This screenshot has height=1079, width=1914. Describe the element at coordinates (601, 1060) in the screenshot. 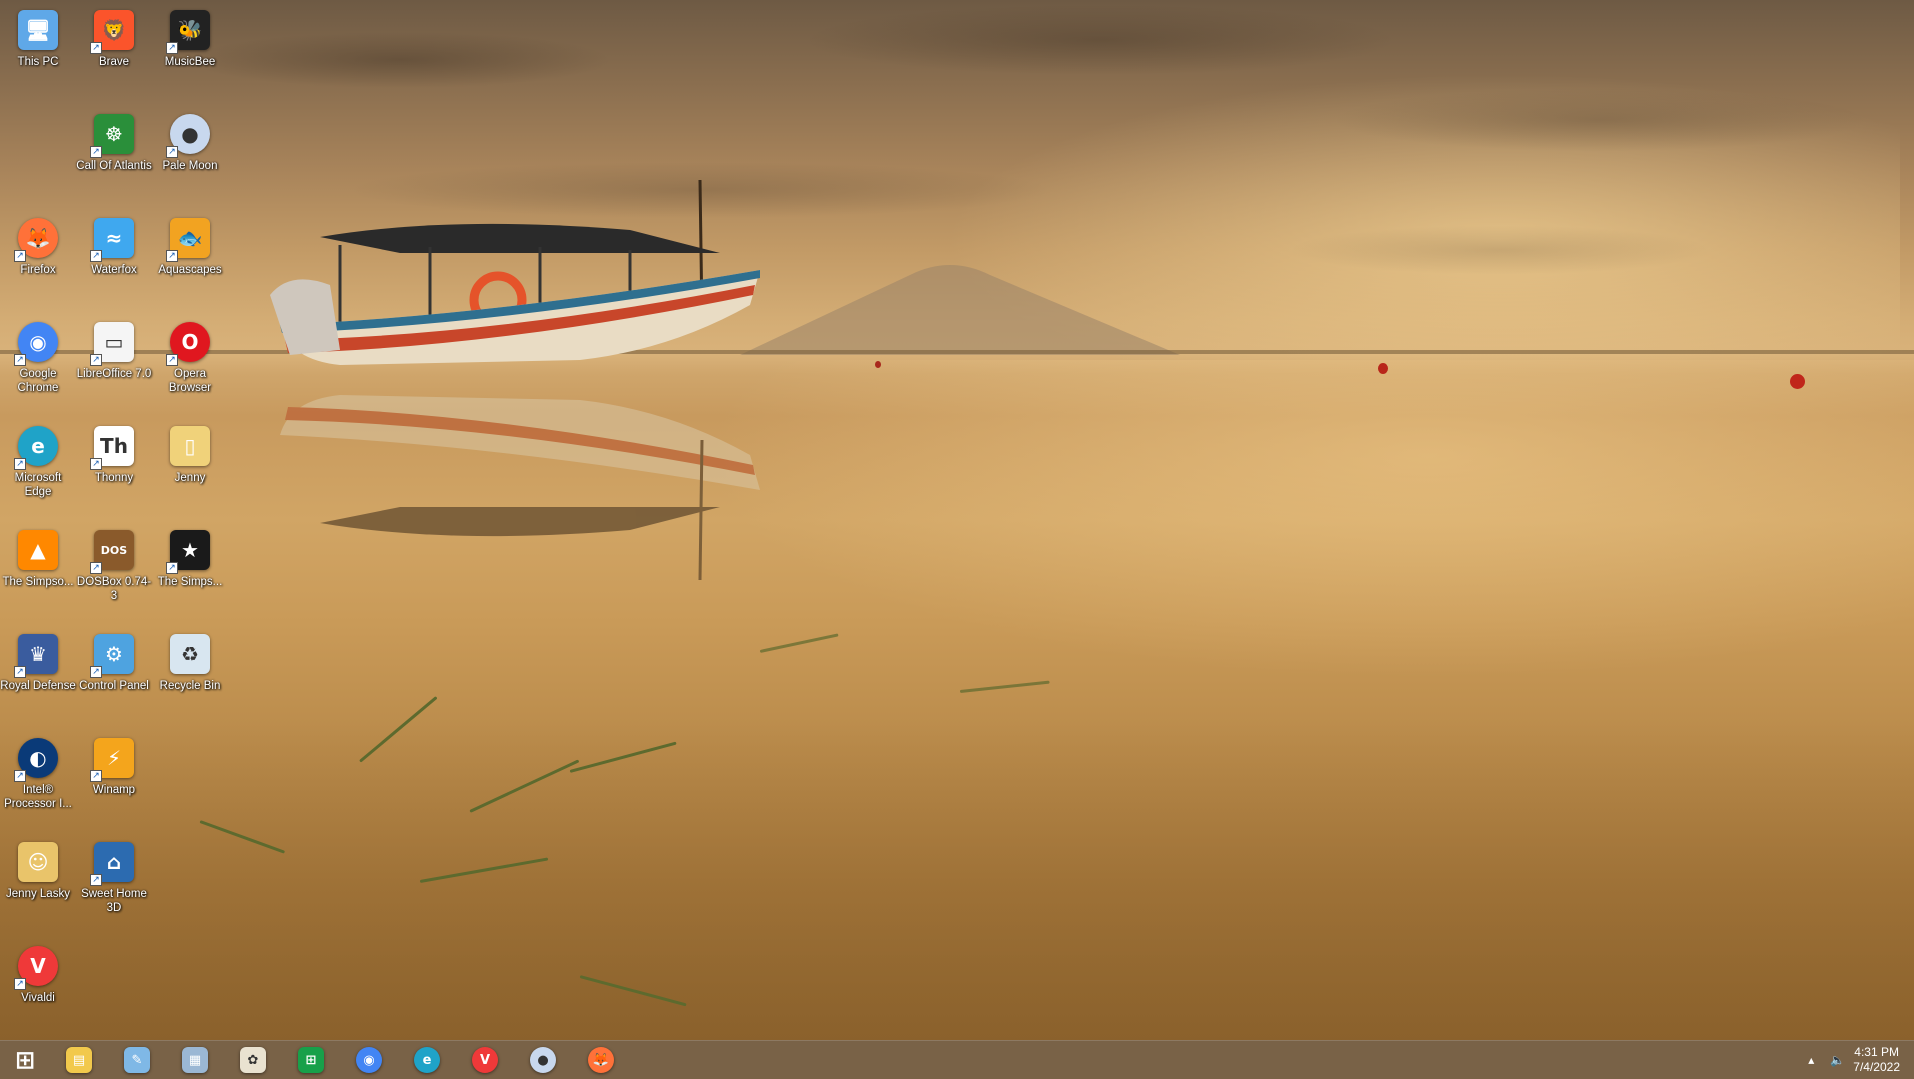

I see `taskbar-button-firefox: 🦊` at that location.